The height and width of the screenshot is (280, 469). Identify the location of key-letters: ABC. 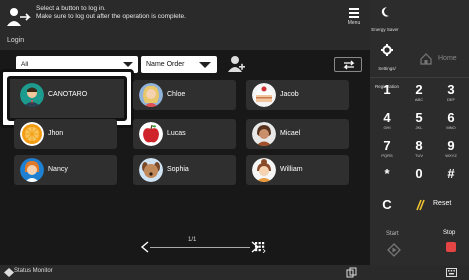
(419, 99).